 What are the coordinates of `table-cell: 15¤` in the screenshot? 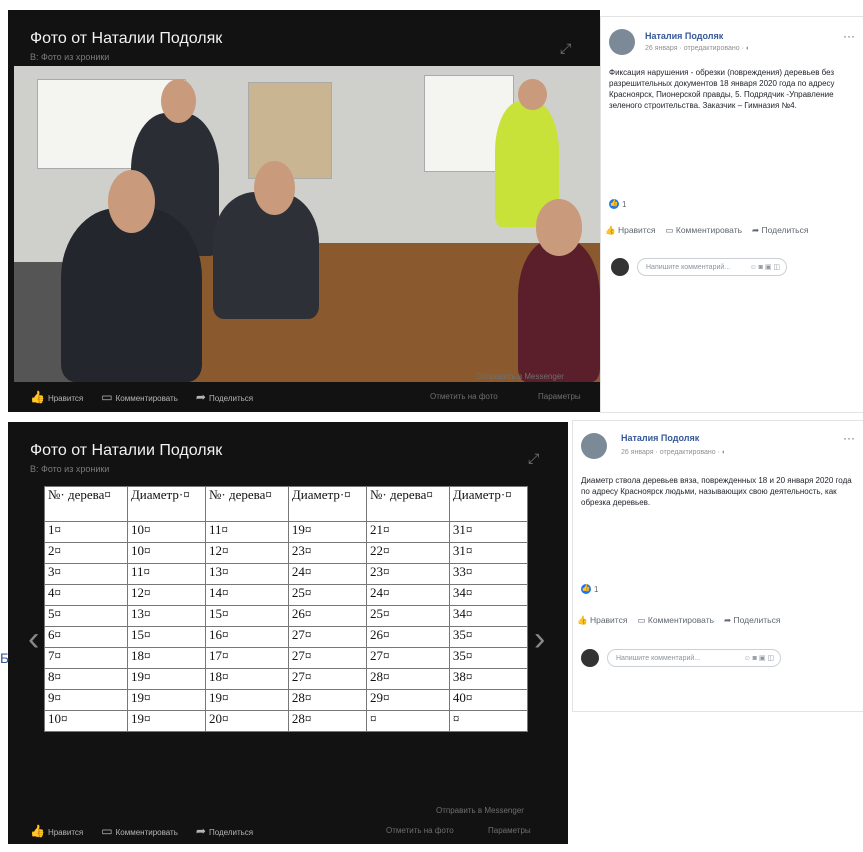 It's located at (166, 637).